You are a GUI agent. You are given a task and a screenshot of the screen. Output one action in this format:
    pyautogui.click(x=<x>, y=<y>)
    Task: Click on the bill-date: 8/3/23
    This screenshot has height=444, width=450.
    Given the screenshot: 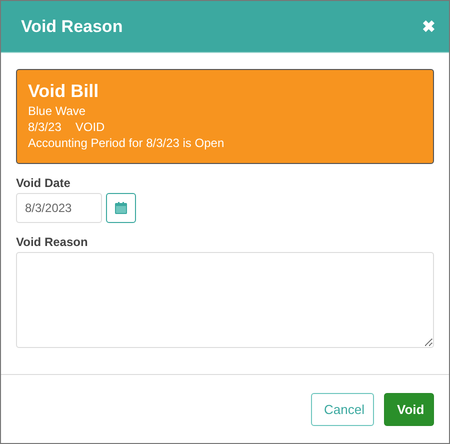 What is the action you would take?
    pyautogui.click(x=45, y=127)
    